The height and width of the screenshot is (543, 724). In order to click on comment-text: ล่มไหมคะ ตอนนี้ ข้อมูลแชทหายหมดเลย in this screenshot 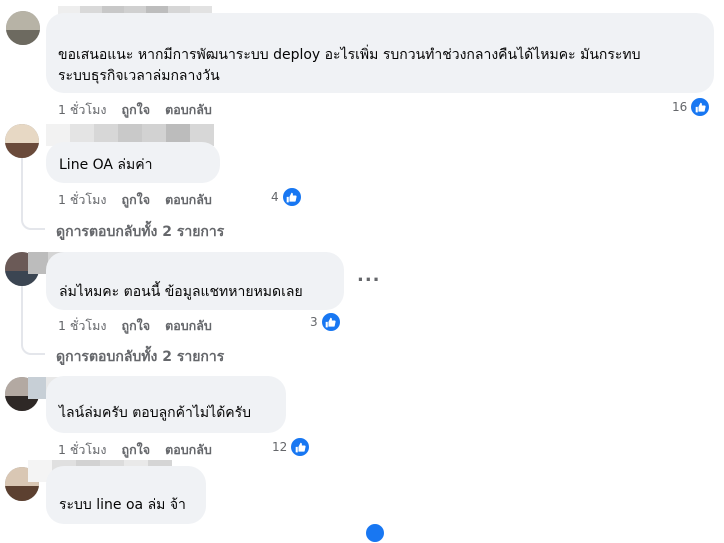, I will do `click(181, 292)`.